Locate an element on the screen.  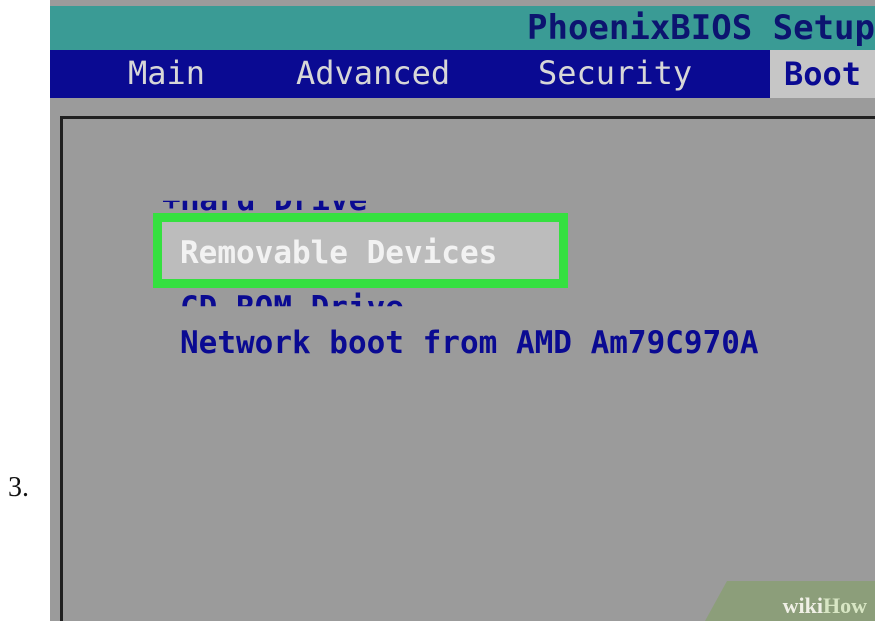
menu-tab-security: Security is located at coordinates (615, 73).